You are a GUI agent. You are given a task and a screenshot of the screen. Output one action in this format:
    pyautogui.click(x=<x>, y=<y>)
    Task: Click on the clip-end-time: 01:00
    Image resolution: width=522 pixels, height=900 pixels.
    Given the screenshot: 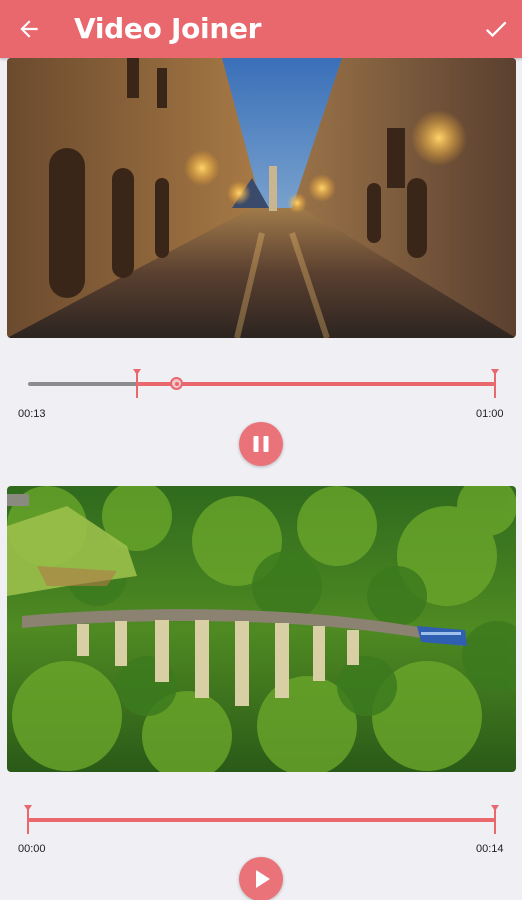 What is the action you would take?
    pyautogui.click(x=490, y=414)
    